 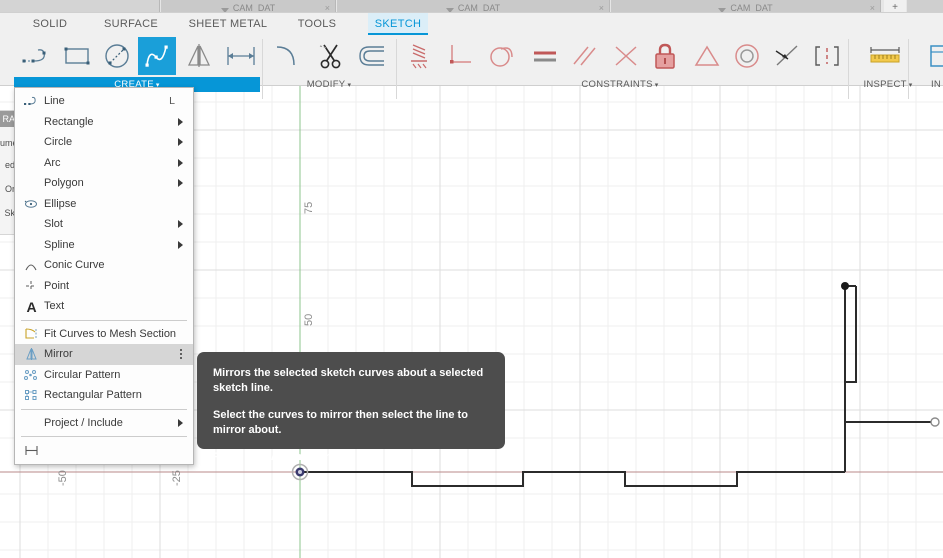 I want to click on menu-item-label: Rectangular Pattern, so click(x=93, y=395).